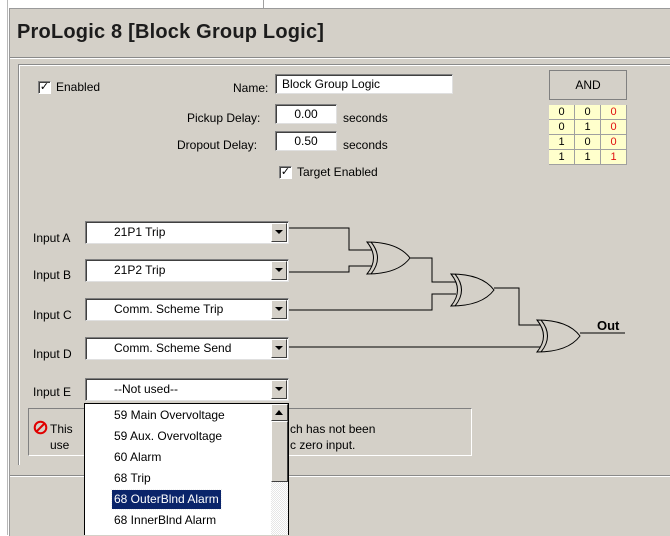 The width and height of the screenshot is (670, 536). What do you see at coordinates (372, 302) in the screenshot?
I see `wire-input-c` at bounding box center [372, 302].